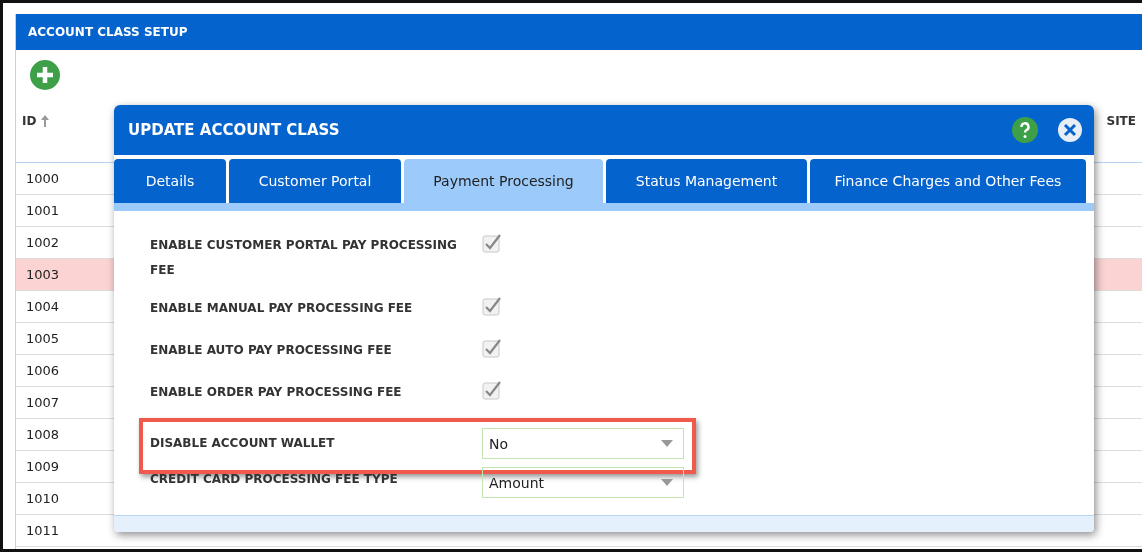 The image size is (1142, 552). What do you see at coordinates (234, 130) in the screenshot?
I see `dialog-title: UPDATE ACCOUNT CLASS` at bounding box center [234, 130].